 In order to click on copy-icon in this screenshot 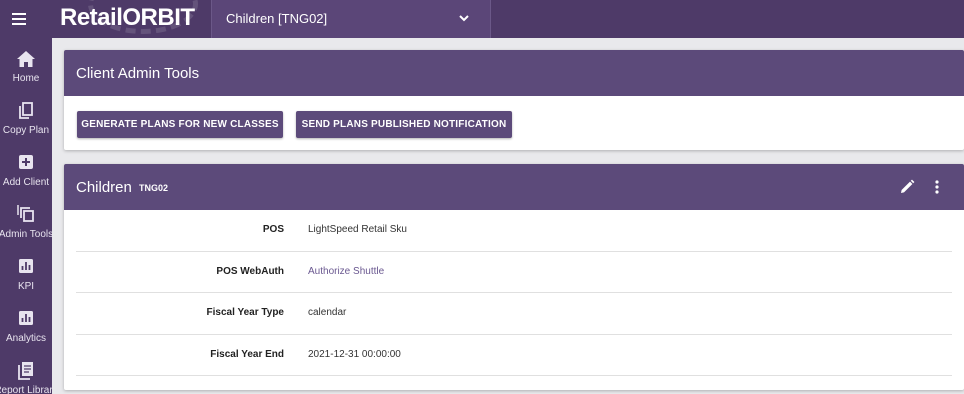, I will do `click(26, 110)`.